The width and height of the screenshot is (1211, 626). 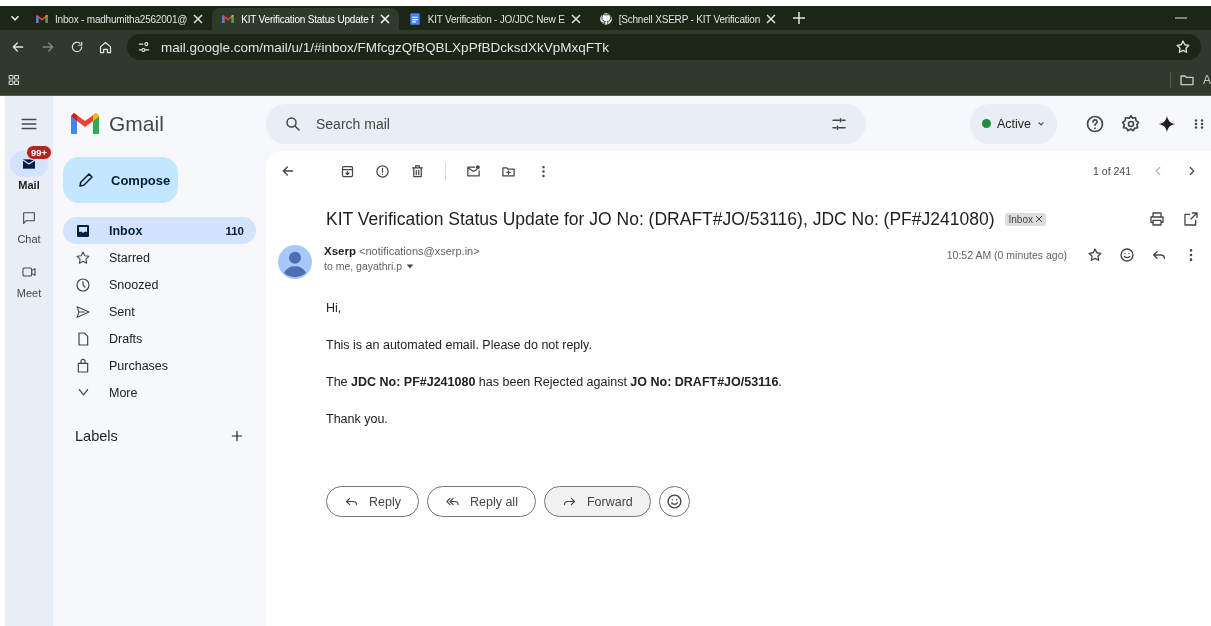 I want to click on rail-nav-item: Meet, so click(x=29, y=276).